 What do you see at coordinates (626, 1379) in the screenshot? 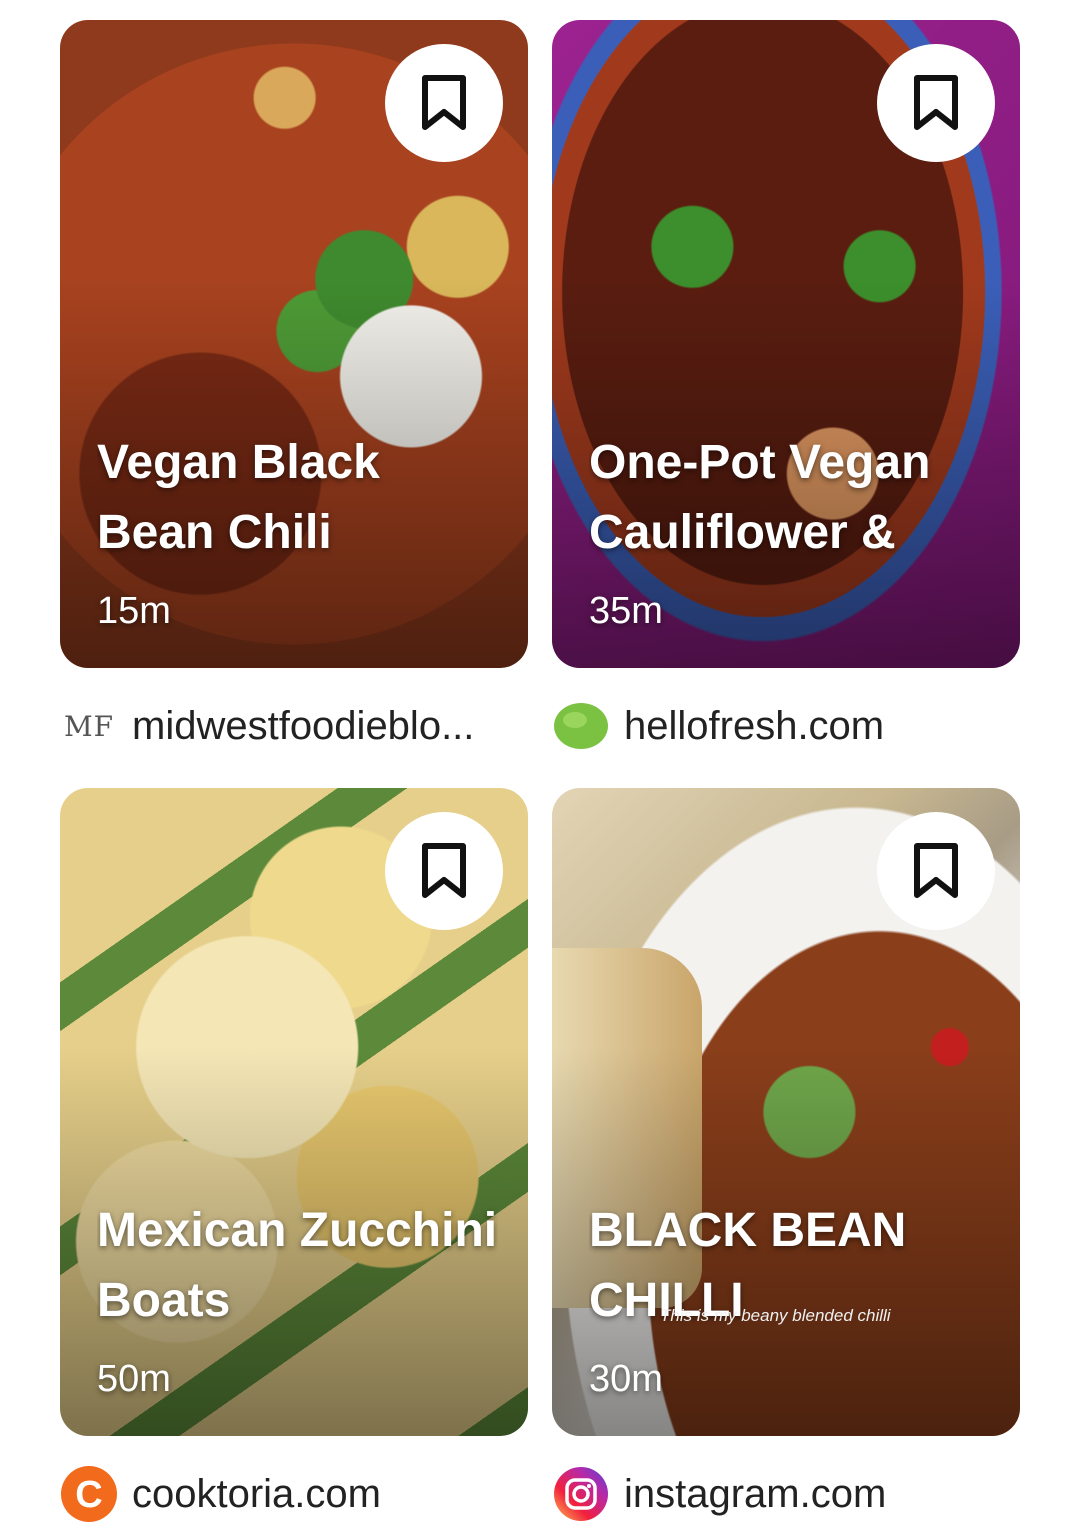
I see `recipe-time: 30m` at bounding box center [626, 1379].